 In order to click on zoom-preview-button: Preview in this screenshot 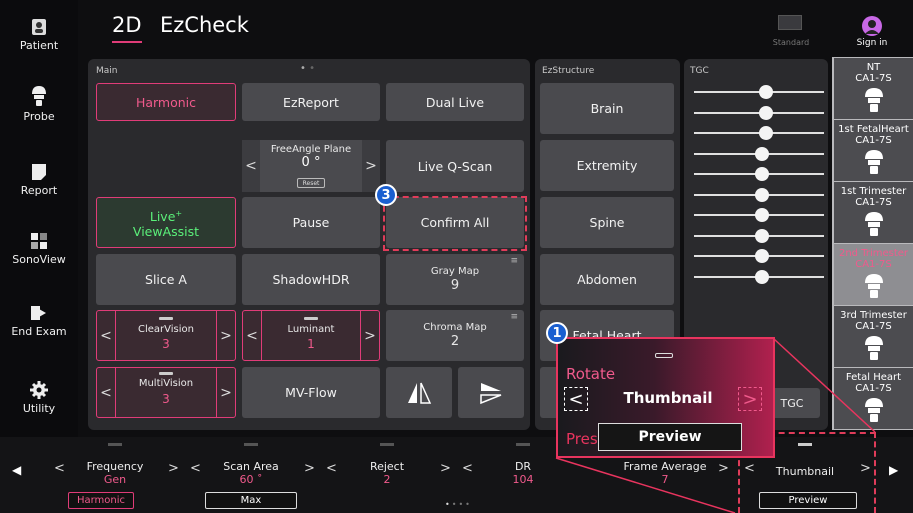, I will do `click(670, 437)`.